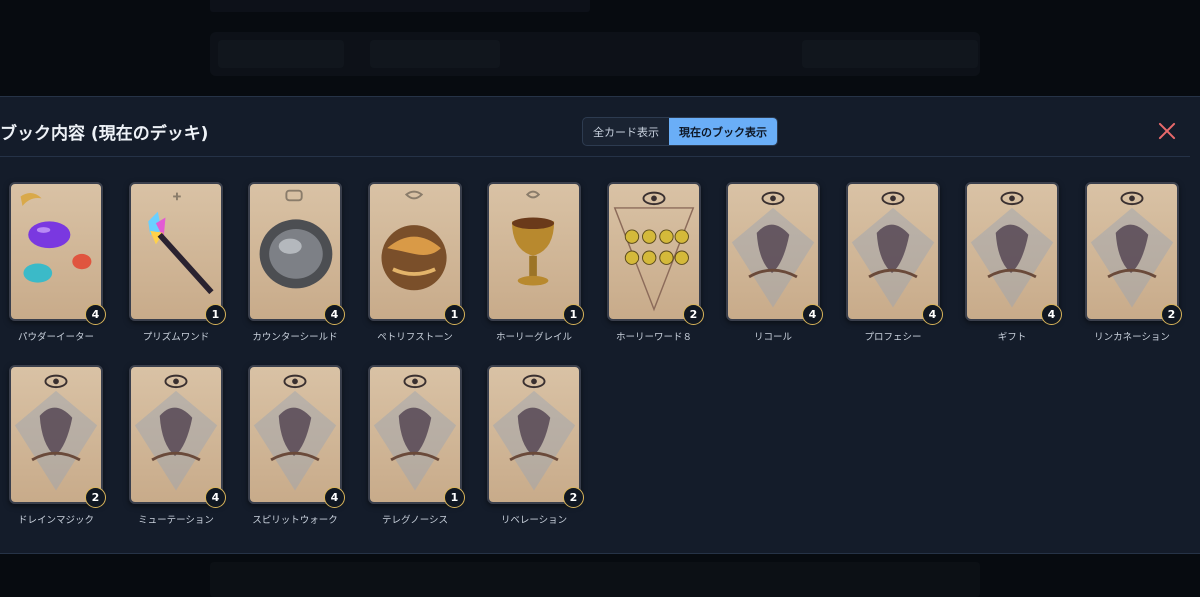 The height and width of the screenshot is (597, 1200). I want to click on card-item: 4 プロフェシー, so click(894, 264).